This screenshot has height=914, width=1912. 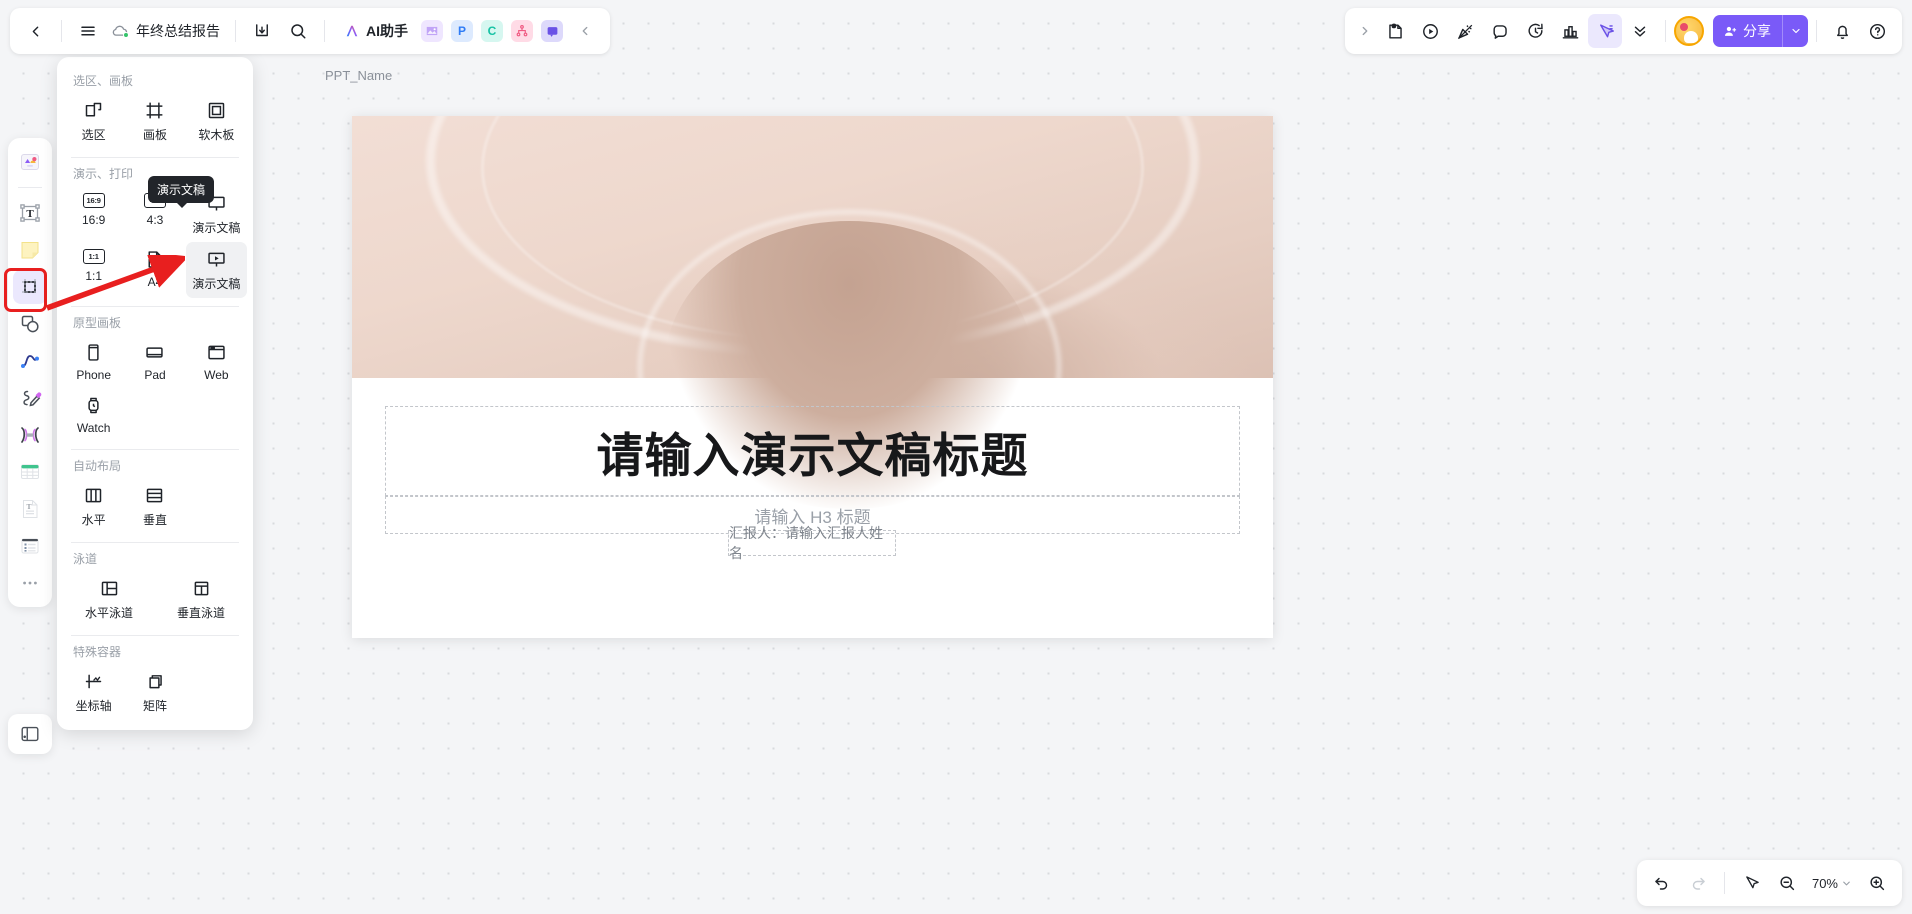 What do you see at coordinates (93, 405) in the screenshot?
I see `watch-icon` at bounding box center [93, 405].